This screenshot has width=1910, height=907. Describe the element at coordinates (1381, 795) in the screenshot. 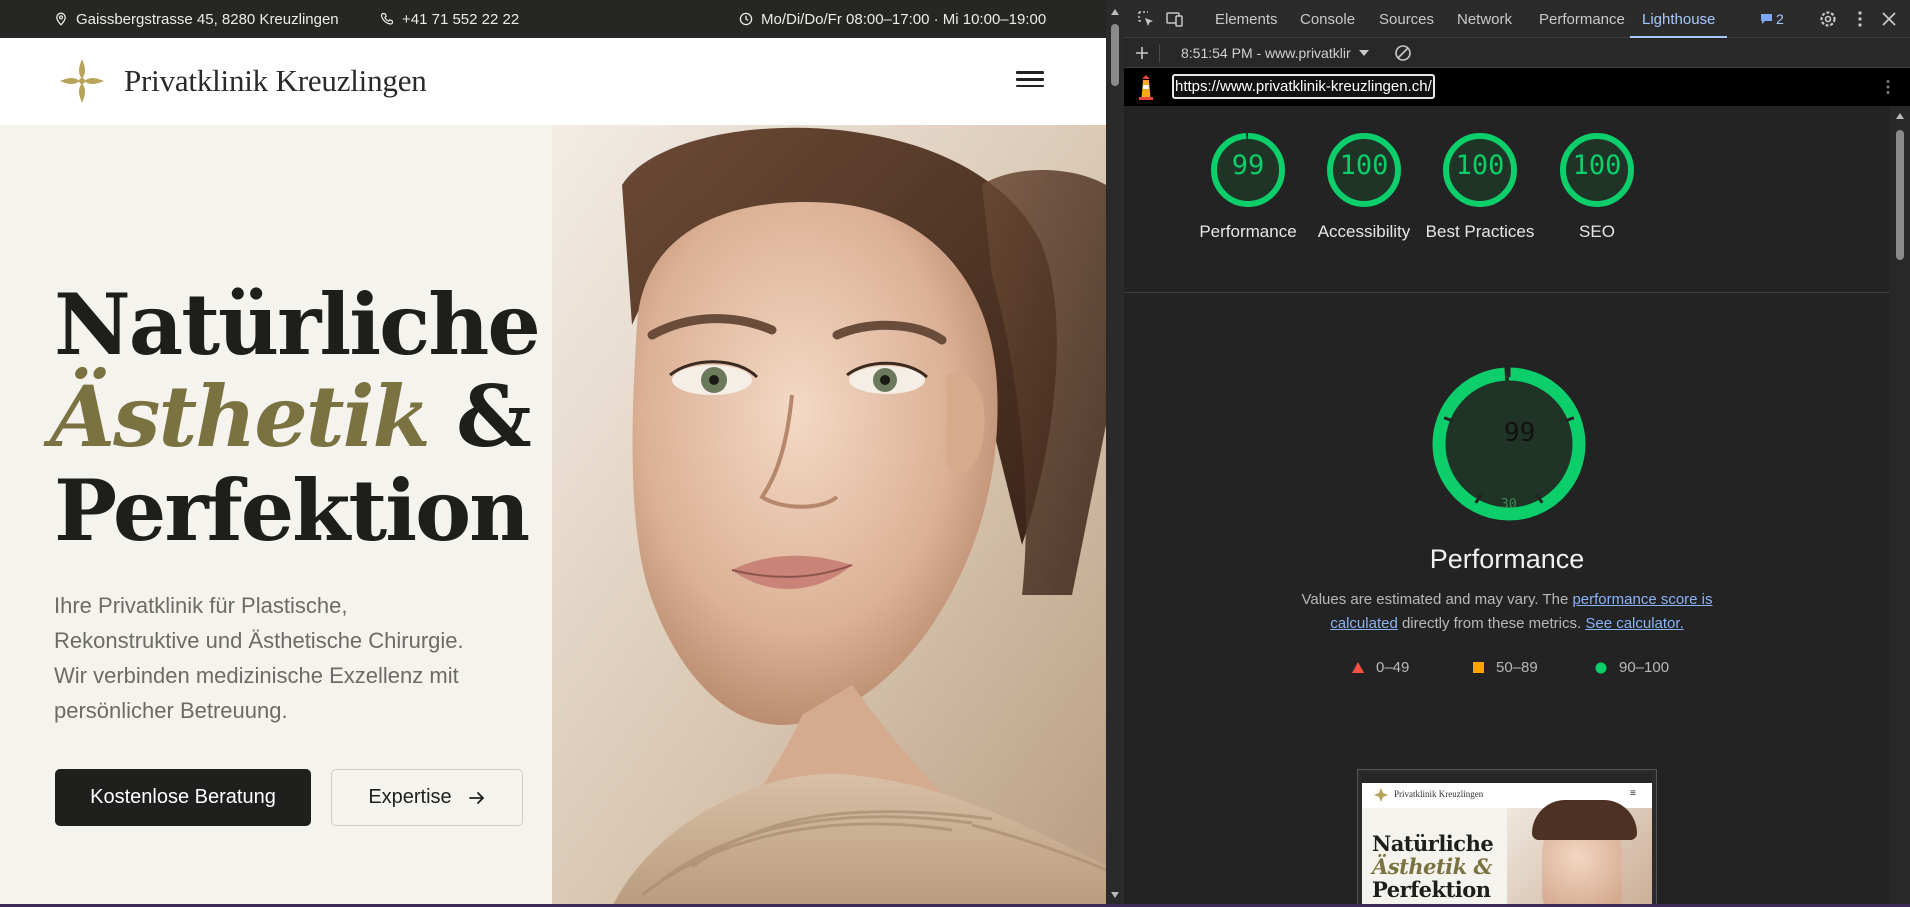

I see `thumb-logo-icon` at that location.